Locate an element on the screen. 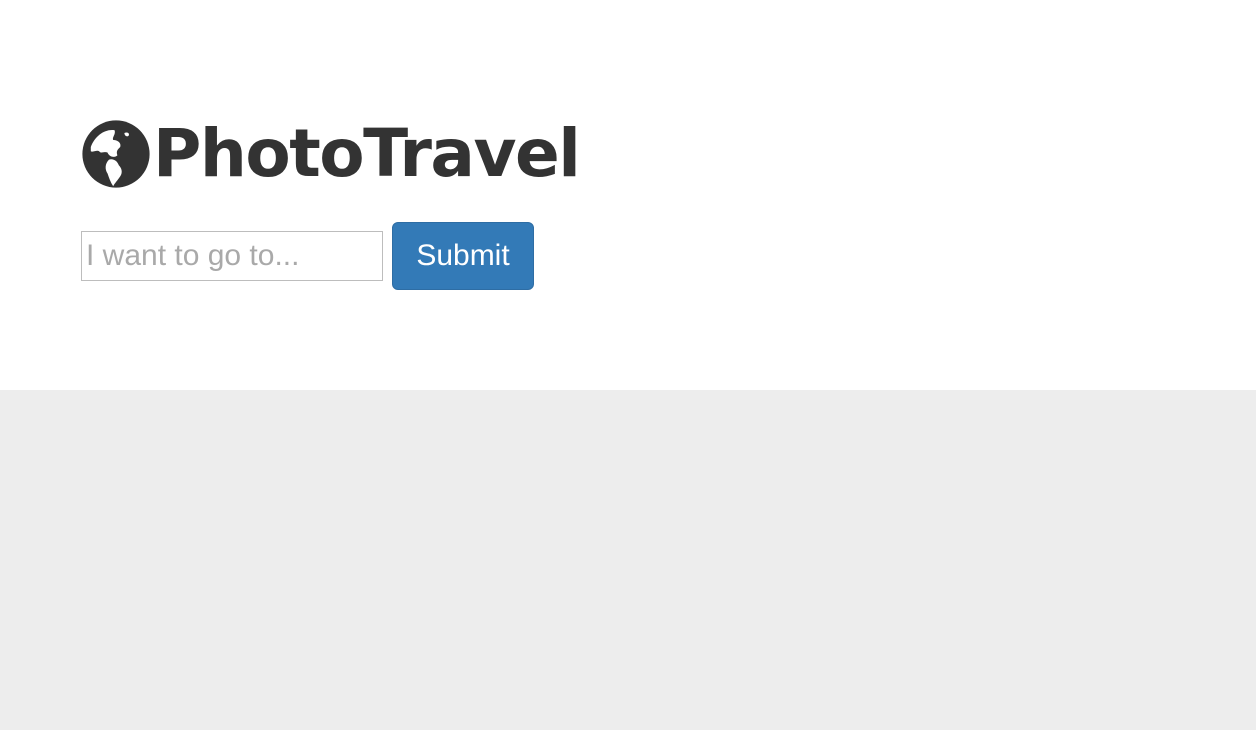  destination-input is located at coordinates (232, 256).